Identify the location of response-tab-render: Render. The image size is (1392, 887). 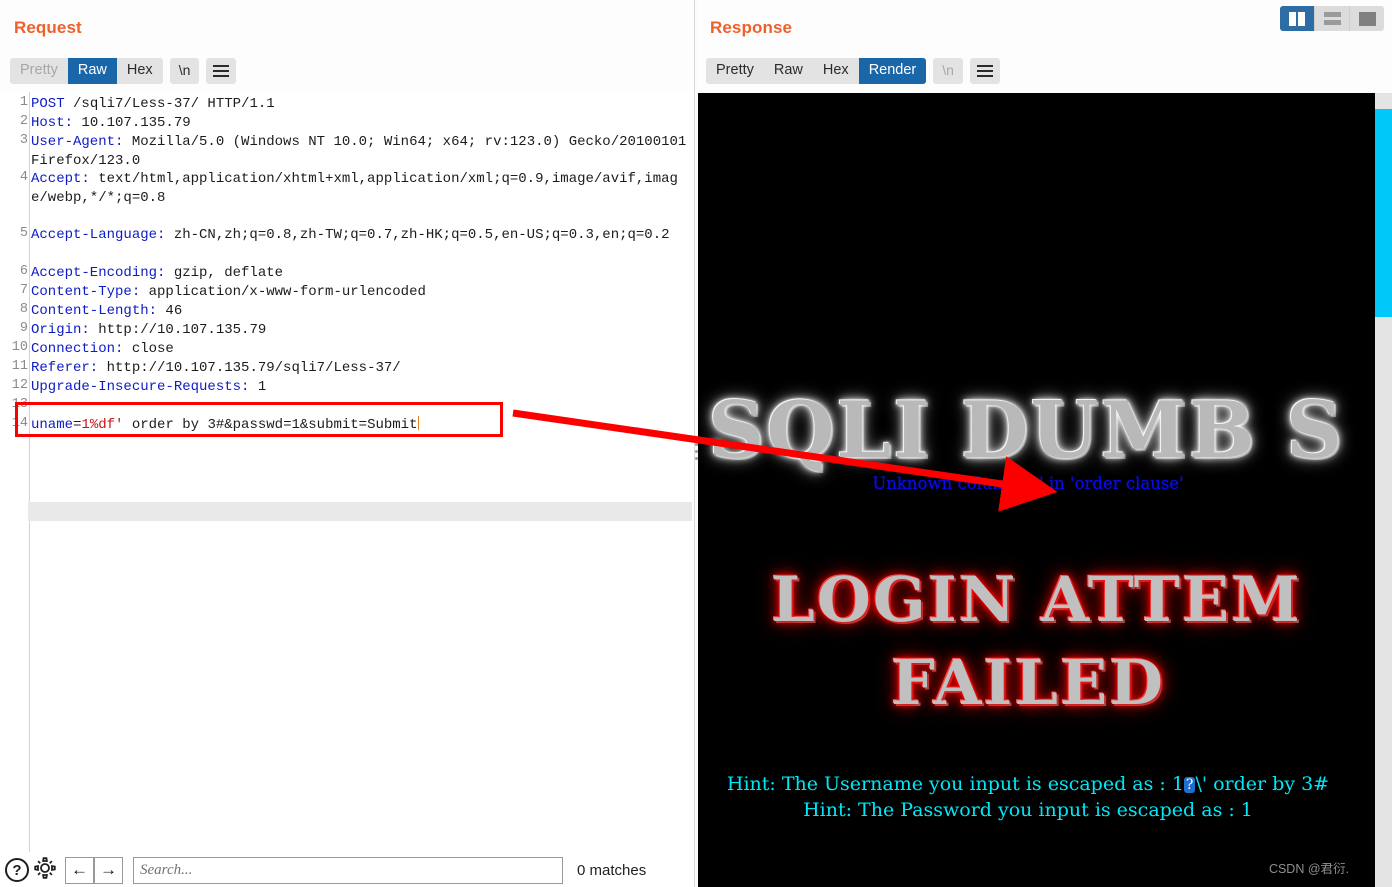
(892, 71).